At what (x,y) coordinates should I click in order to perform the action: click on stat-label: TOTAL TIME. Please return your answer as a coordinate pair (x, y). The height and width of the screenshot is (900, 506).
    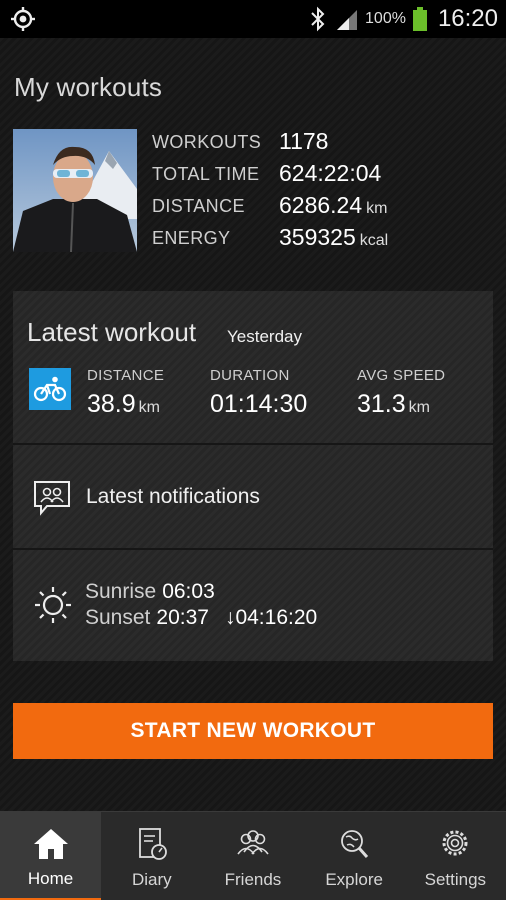
    Looking at the image, I should click on (206, 174).